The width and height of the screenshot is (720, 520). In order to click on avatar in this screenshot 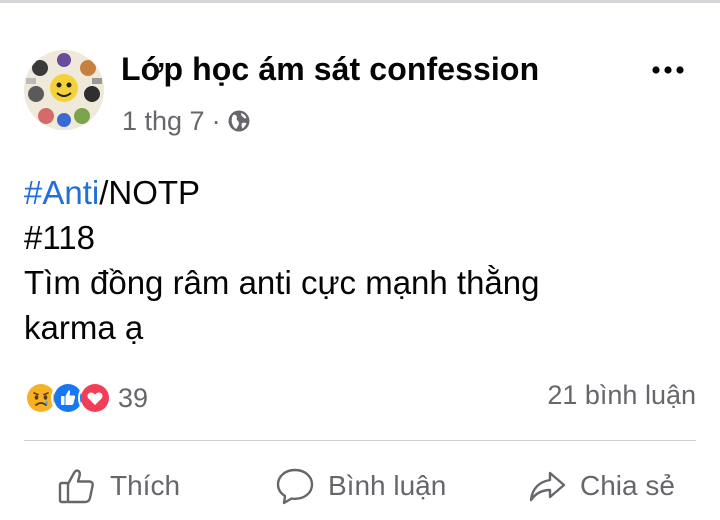, I will do `click(64, 90)`.